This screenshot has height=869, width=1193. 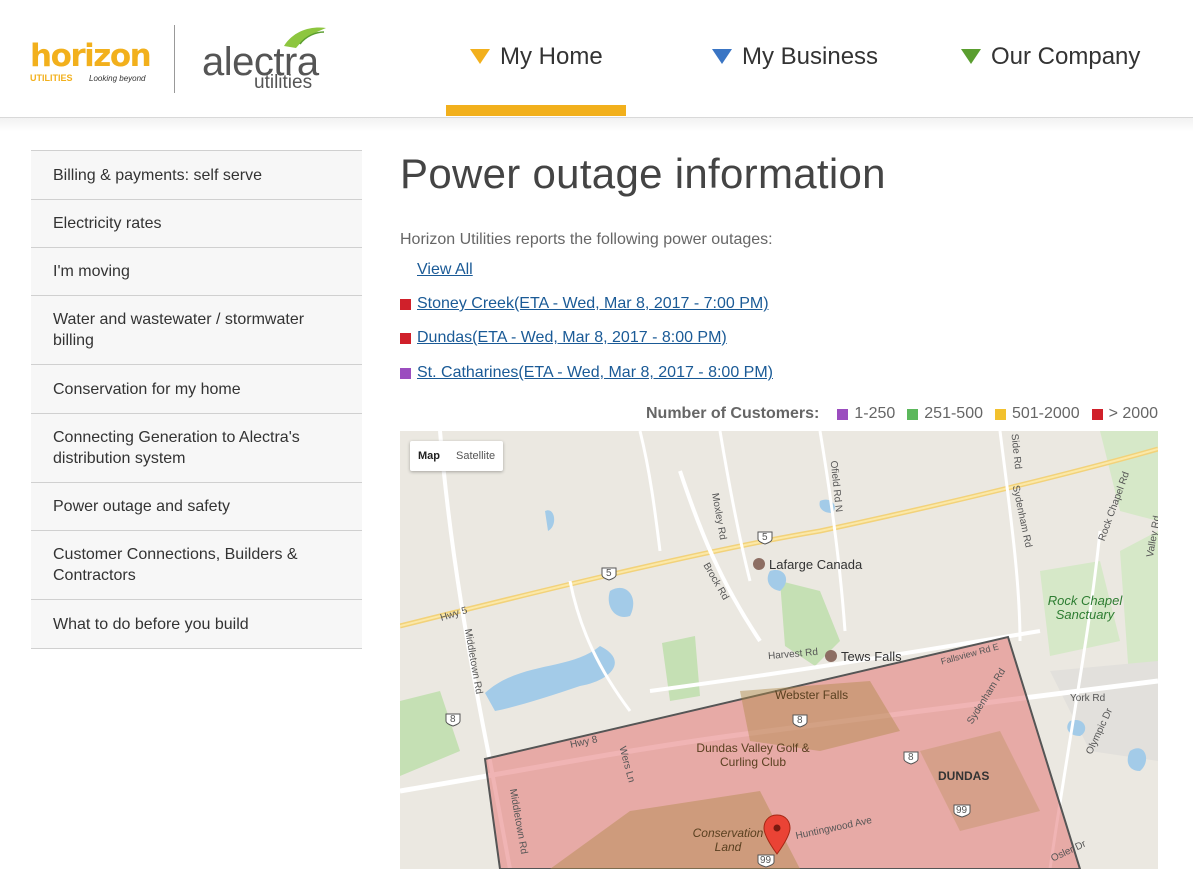 What do you see at coordinates (51, 78) in the screenshot?
I see `horizon-logo-sub: UTILITIES` at bounding box center [51, 78].